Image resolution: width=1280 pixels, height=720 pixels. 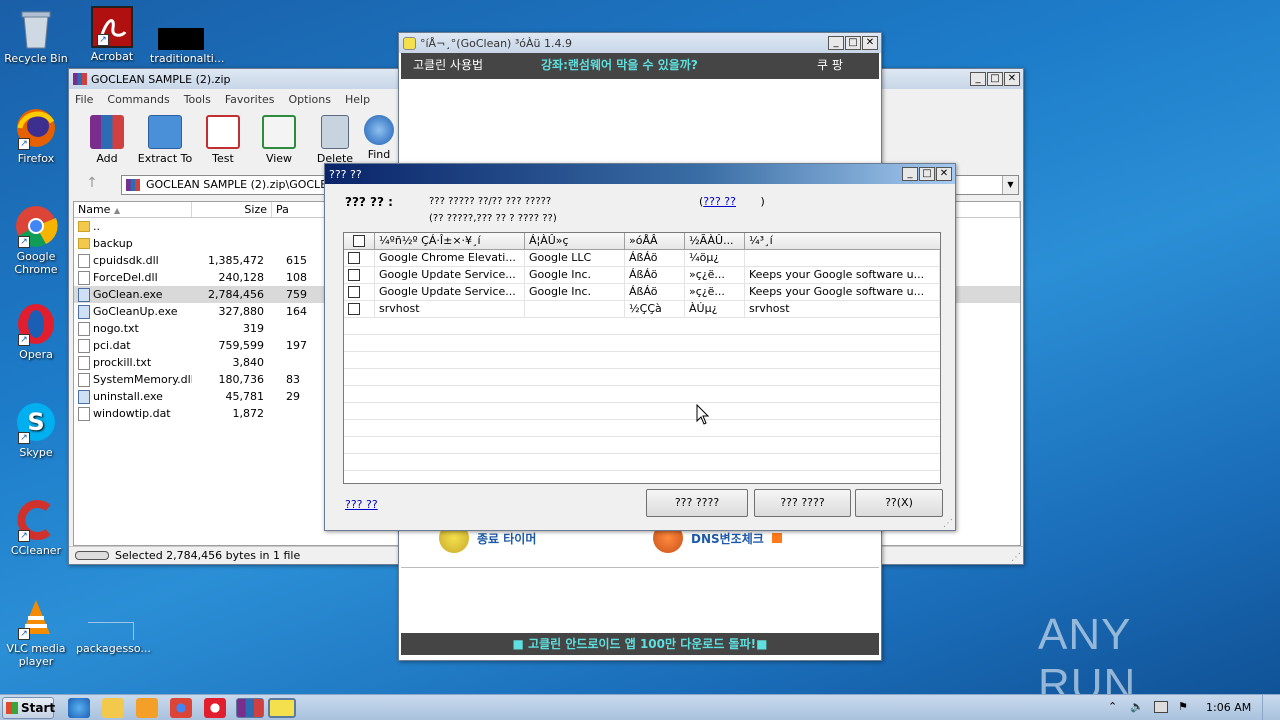 I want to click on desktop-icon-chrome: ↗ Google Chrome, so click(x=36, y=240).